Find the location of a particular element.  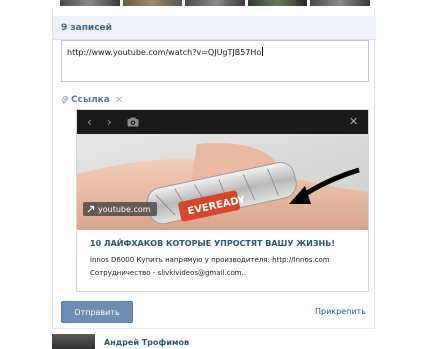

wall-header: 9 записей is located at coordinates (214, 28).